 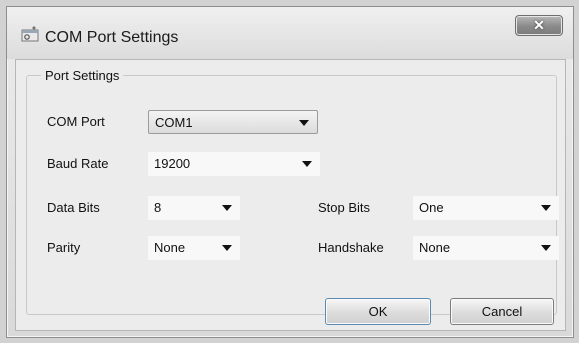 What do you see at coordinates (64, 247) in the screenshot?
I see `parity-label: Parity` at bounding box center [64, 247].